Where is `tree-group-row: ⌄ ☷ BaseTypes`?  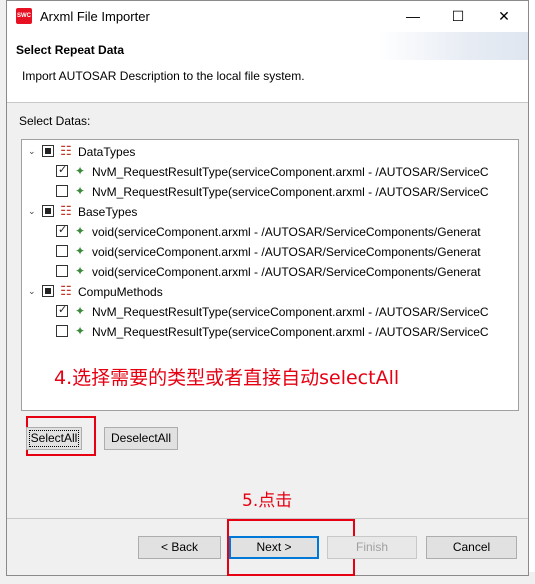
tree-group-row: ⌄ ☷ BaseTypes is located at coordinates (270, 212).